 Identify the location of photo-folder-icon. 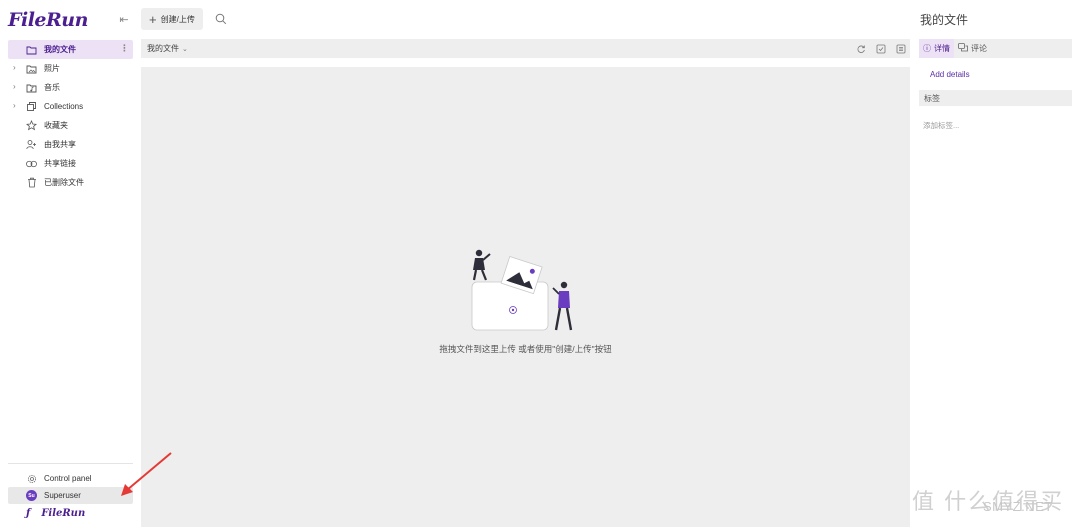
(31, 68).